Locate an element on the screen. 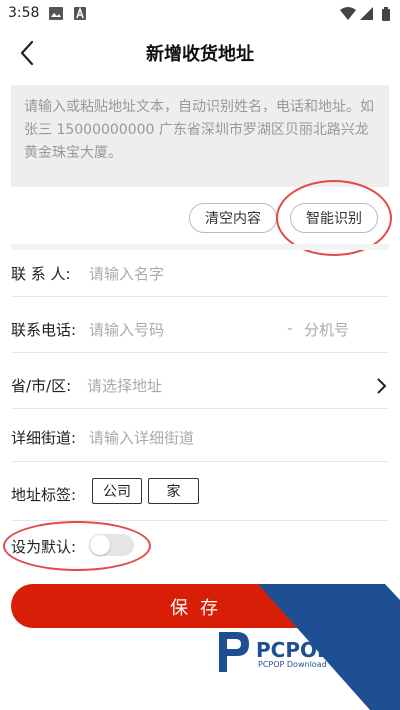  header: 新增收货地址 is located at coordinates (200, 53).